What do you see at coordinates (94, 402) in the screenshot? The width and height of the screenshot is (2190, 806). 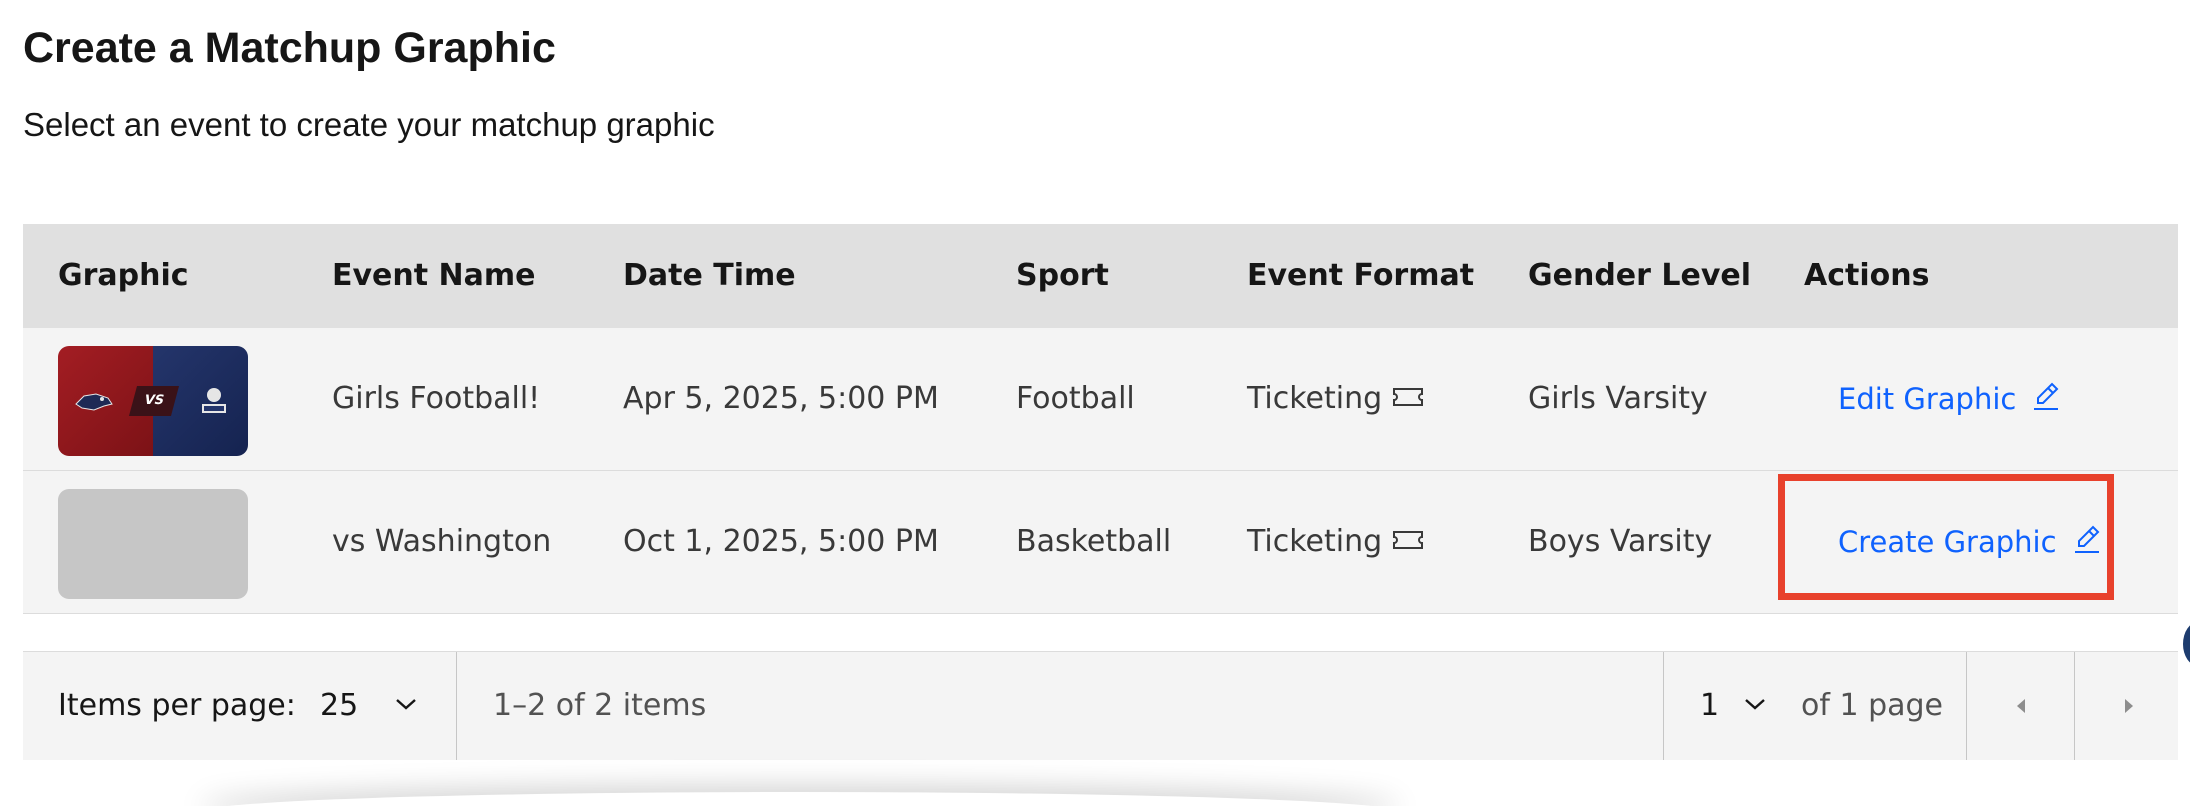 I see `home-team-logo-icon` at bounding box center [94, 402].